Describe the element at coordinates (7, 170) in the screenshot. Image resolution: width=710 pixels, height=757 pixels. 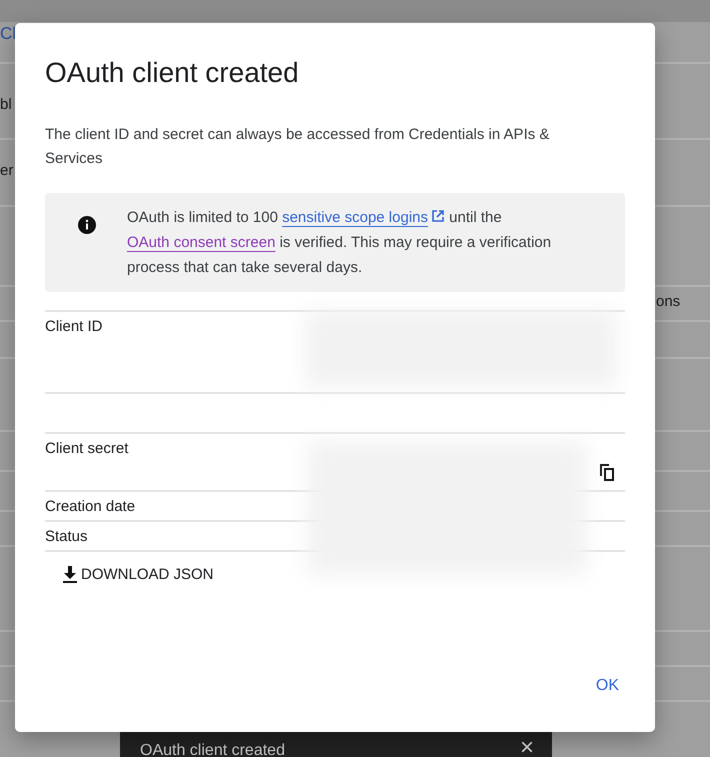
I see `background-text: er` at that location.